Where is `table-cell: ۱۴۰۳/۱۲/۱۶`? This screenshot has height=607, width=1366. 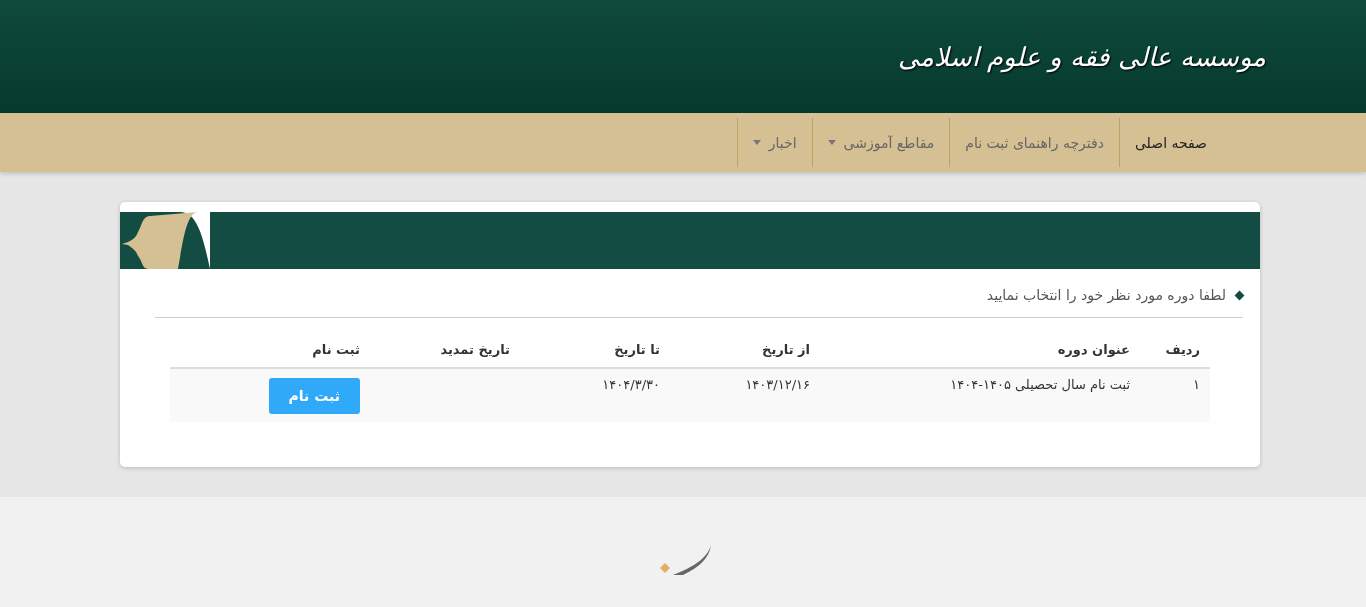 table-cell: ۱۴۰۳/۱۲/۱۶ is located at coordinates (745, 395).